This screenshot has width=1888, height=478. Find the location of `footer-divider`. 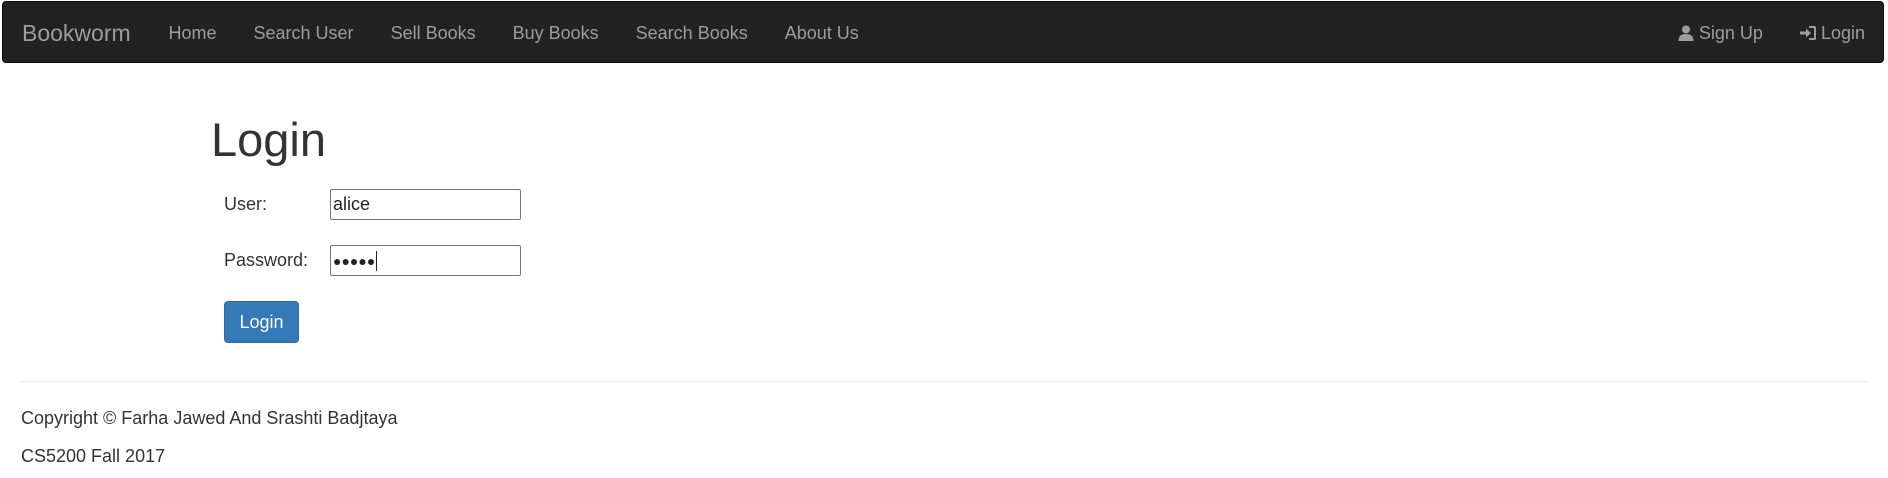

footer-divider is located at coordinates (944, 381).